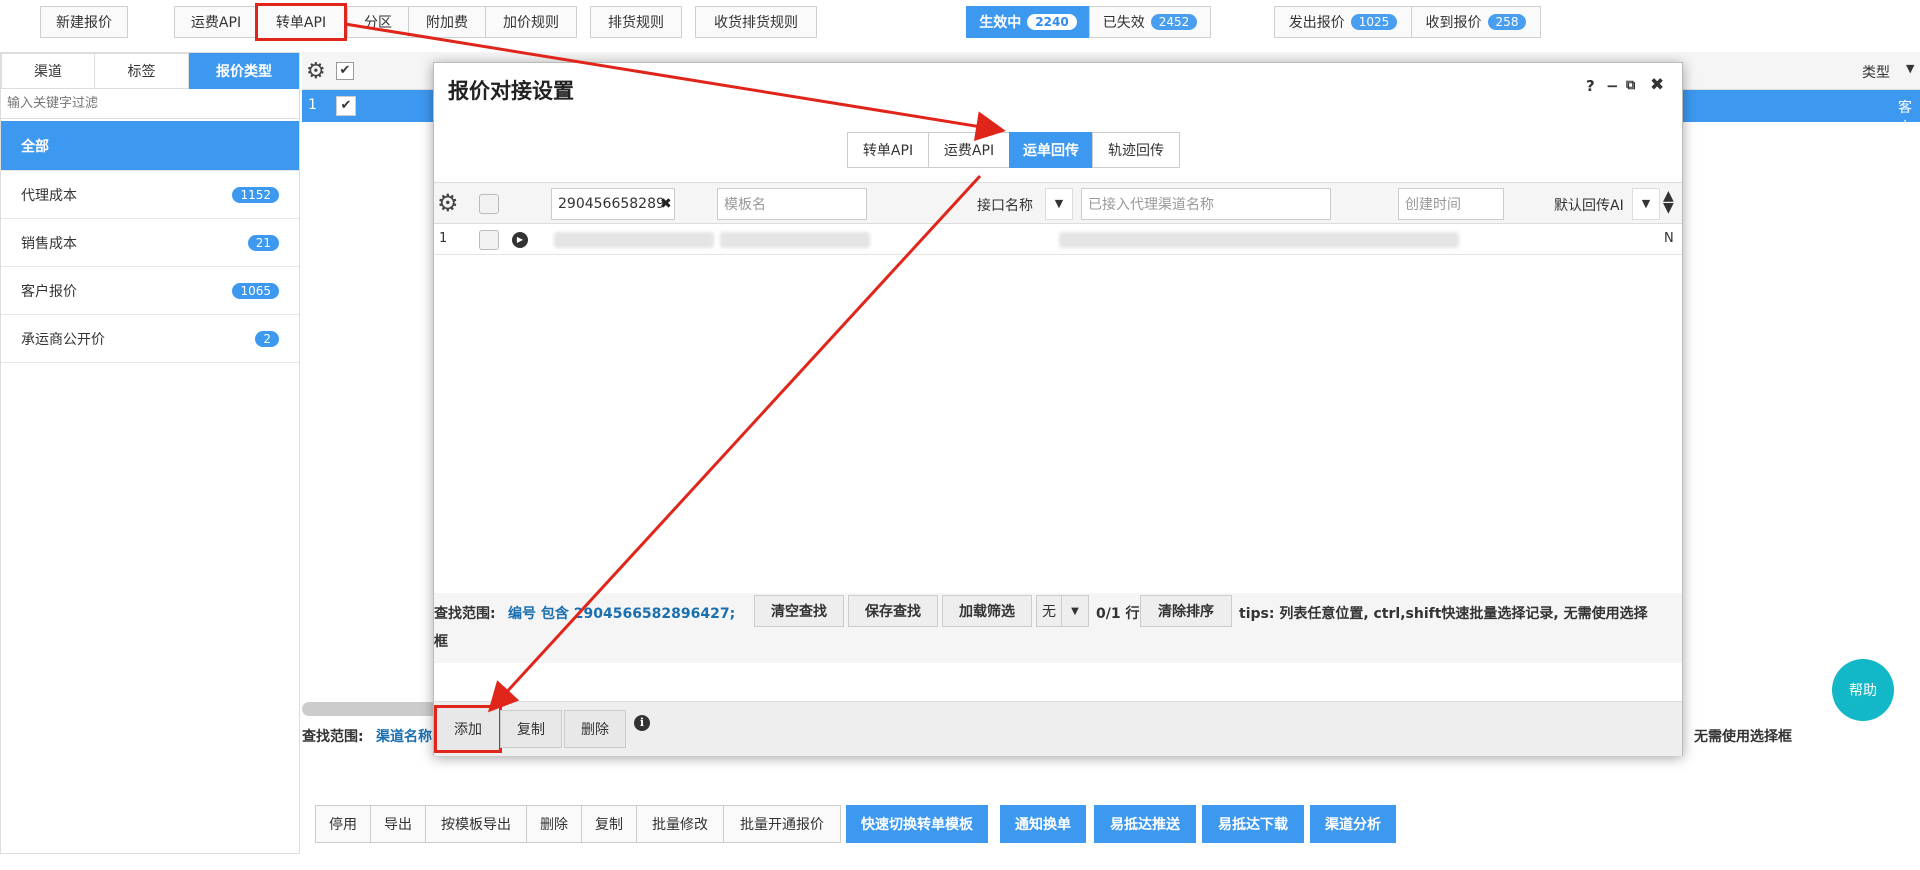 The image size is (1920, 870). What do you see at coordinates (35, 146) in the screenshot?
I see `list-item-label: 全部` at bounding box center [35, 146].